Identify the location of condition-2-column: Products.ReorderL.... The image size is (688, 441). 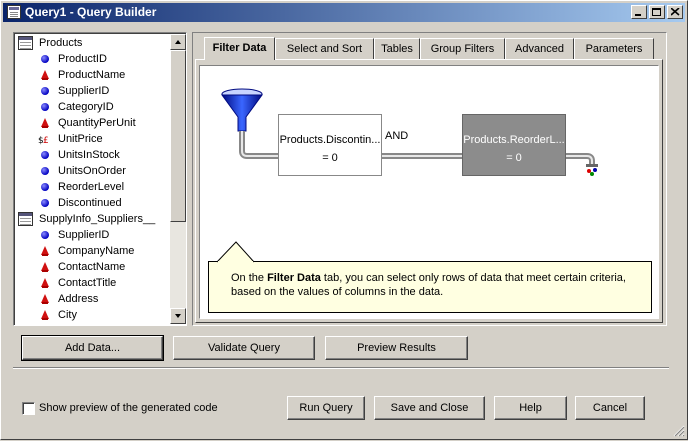
(514, 140).